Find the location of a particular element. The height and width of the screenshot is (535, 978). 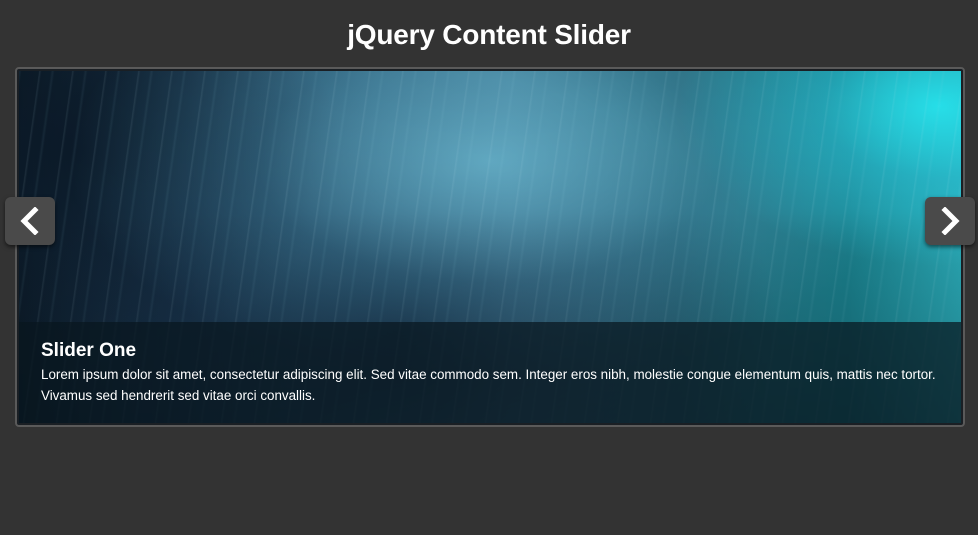

chevron-left-icon is located at coordinates (30, 221).